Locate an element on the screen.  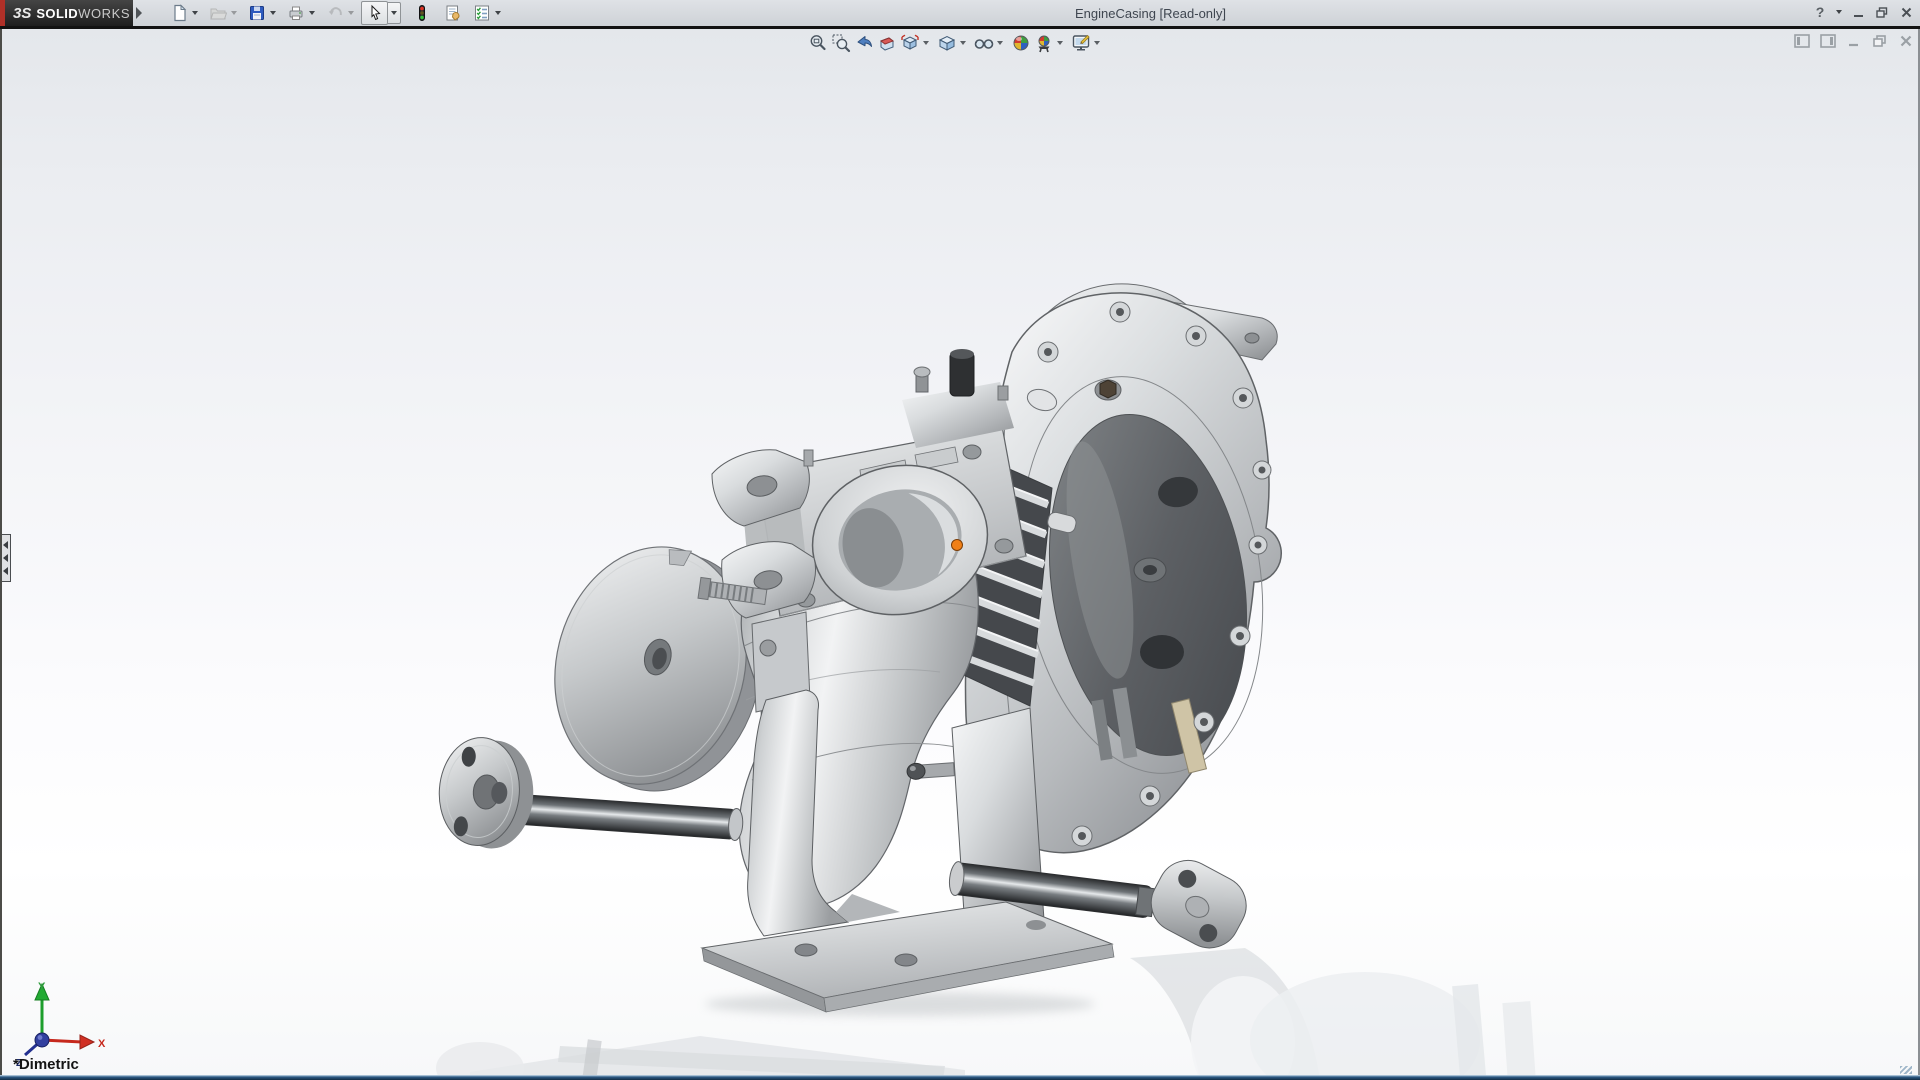
new-dropdown-arrow is located at coordinates (195, 13).